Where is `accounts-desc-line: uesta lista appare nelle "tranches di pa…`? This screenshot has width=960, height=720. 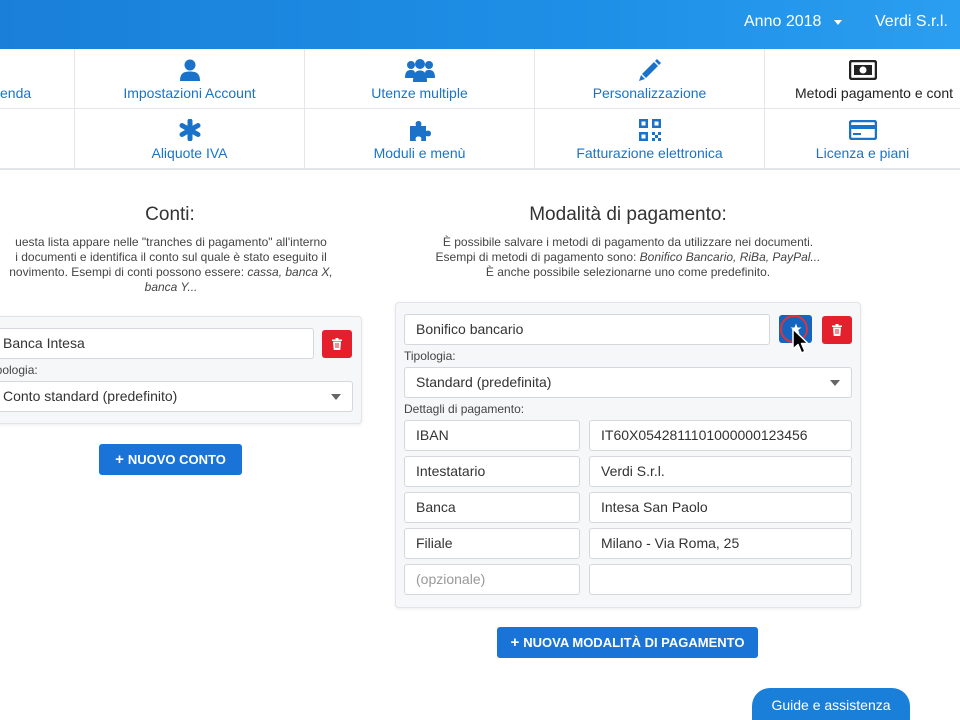 accounts-desc-line: uesta lista appare nelle "tranches di pa… is located at coordinates (171, 242).